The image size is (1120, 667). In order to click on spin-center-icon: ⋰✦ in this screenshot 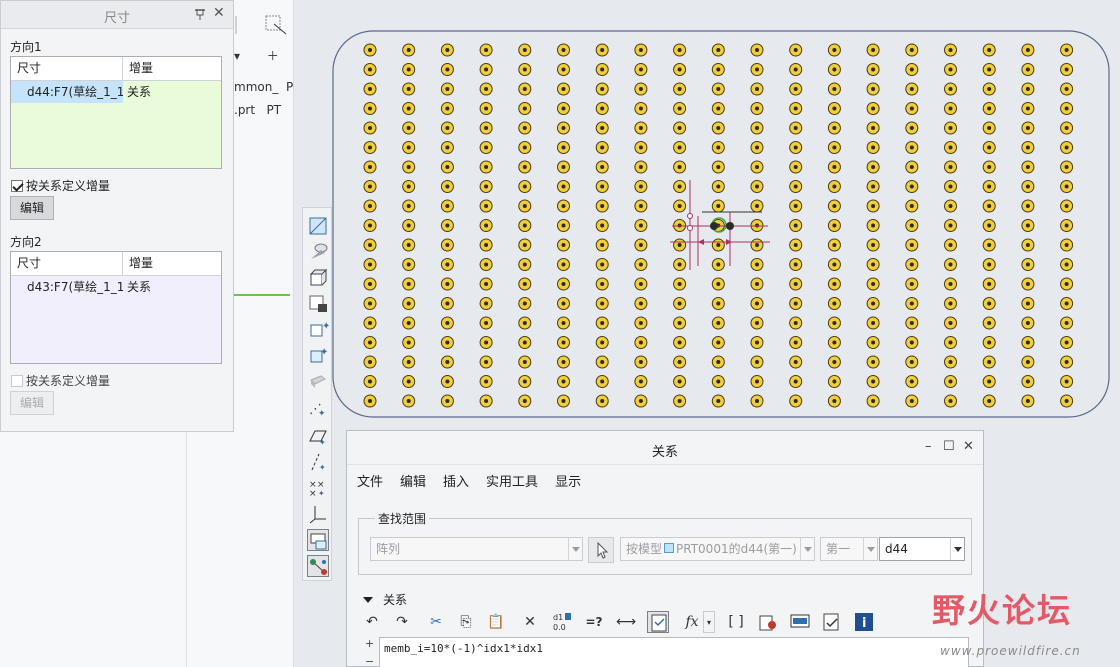, I will do `click(318, 408)`.